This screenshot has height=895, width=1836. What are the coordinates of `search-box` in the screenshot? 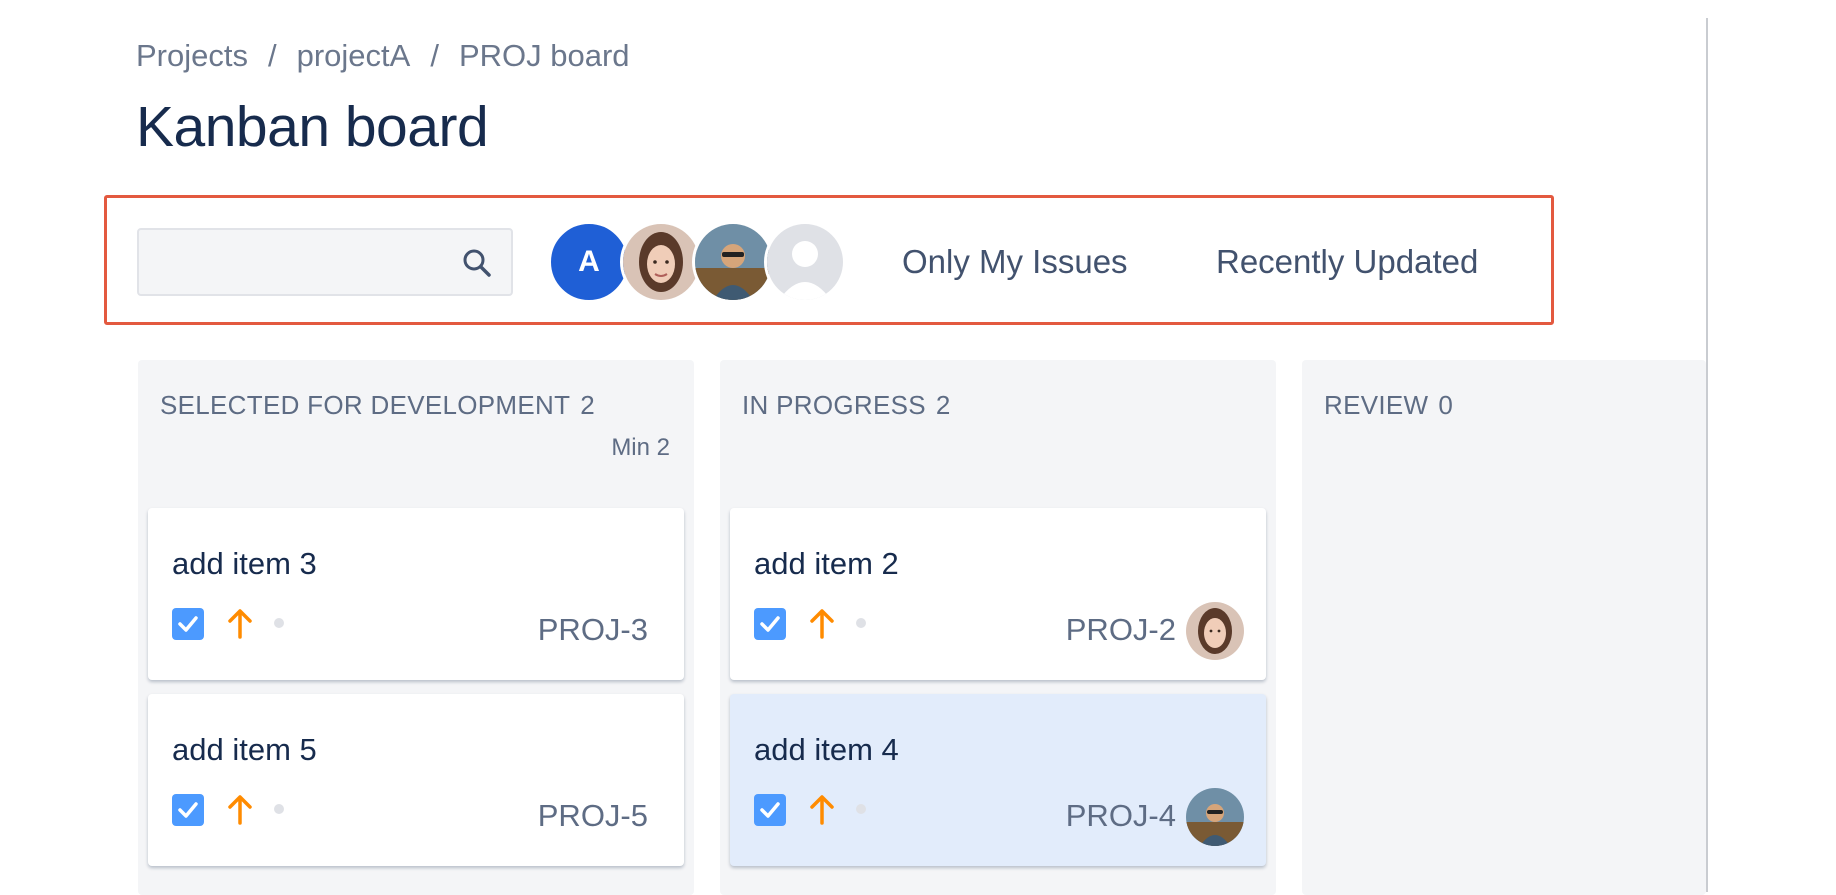 It's located at (325, 262).